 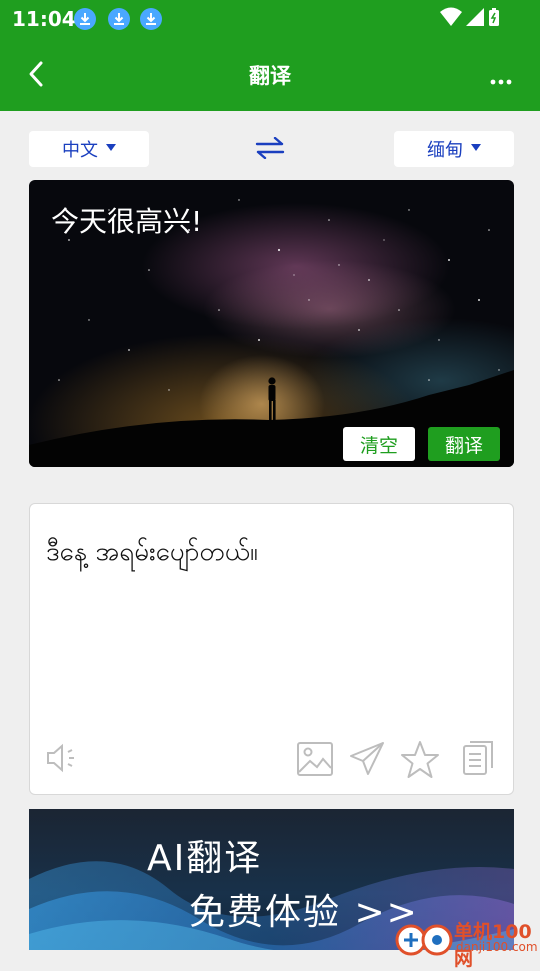 What do you see at coordinates (44, 19) in the screenshot?
I see `status-time: 11:04` at bounding box center [44, 19].